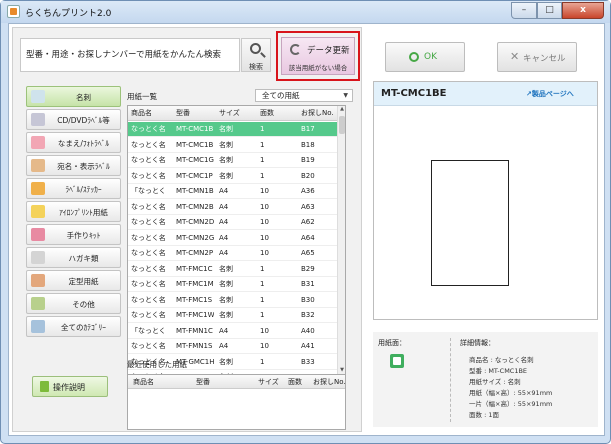  What do you see at coordinates (233, 176) in the screenshot?
I see `table-row: なっとく名 MT-CMC1P 名刺 1 B20` at bounding box center [233, 176].